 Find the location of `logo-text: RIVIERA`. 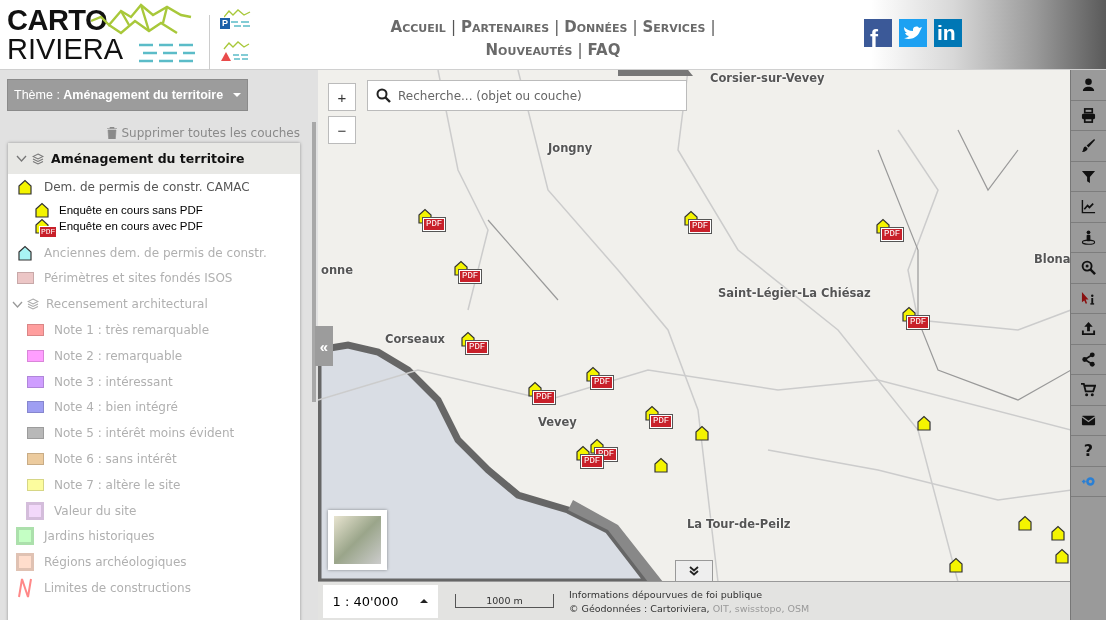

logo-text: RIVIERA is located at coordinates (65, 49).